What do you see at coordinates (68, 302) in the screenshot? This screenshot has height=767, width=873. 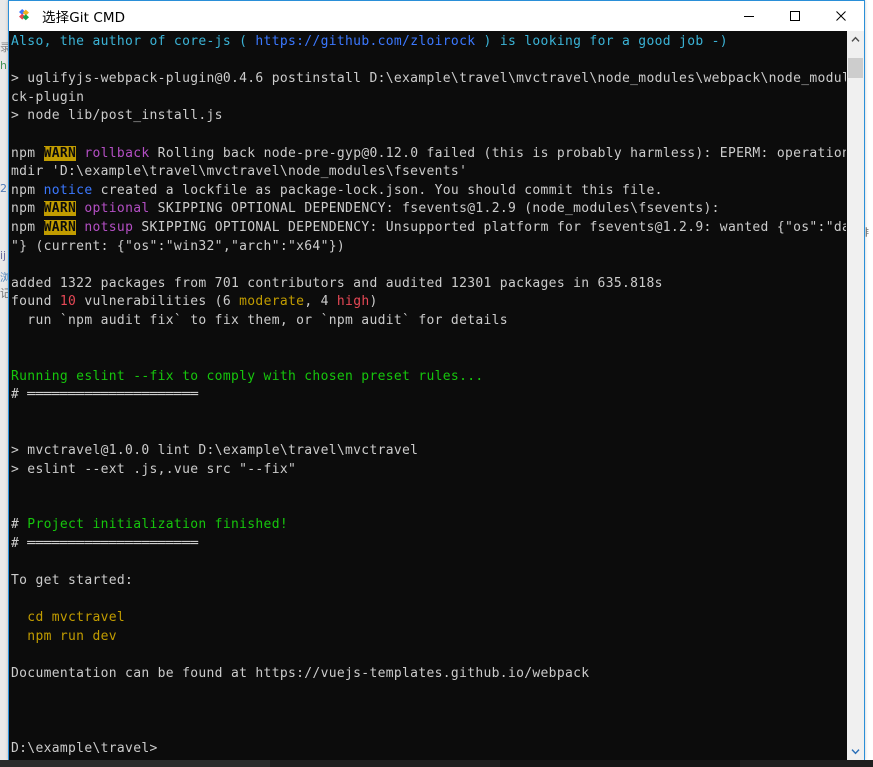 I see `terminal-segment: 10` at bounding box center [68, 302].